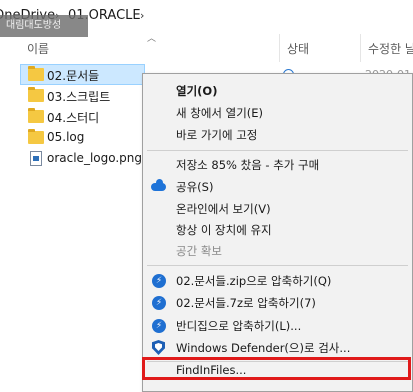 Image resolution: width=413 pixels, height=392 pixels. What do you see at coordinates (246, 303) in the screenshot?
I see `menu-label: 02.문서들.7z로 압축하기(7)` at bounding box center [246, 303].